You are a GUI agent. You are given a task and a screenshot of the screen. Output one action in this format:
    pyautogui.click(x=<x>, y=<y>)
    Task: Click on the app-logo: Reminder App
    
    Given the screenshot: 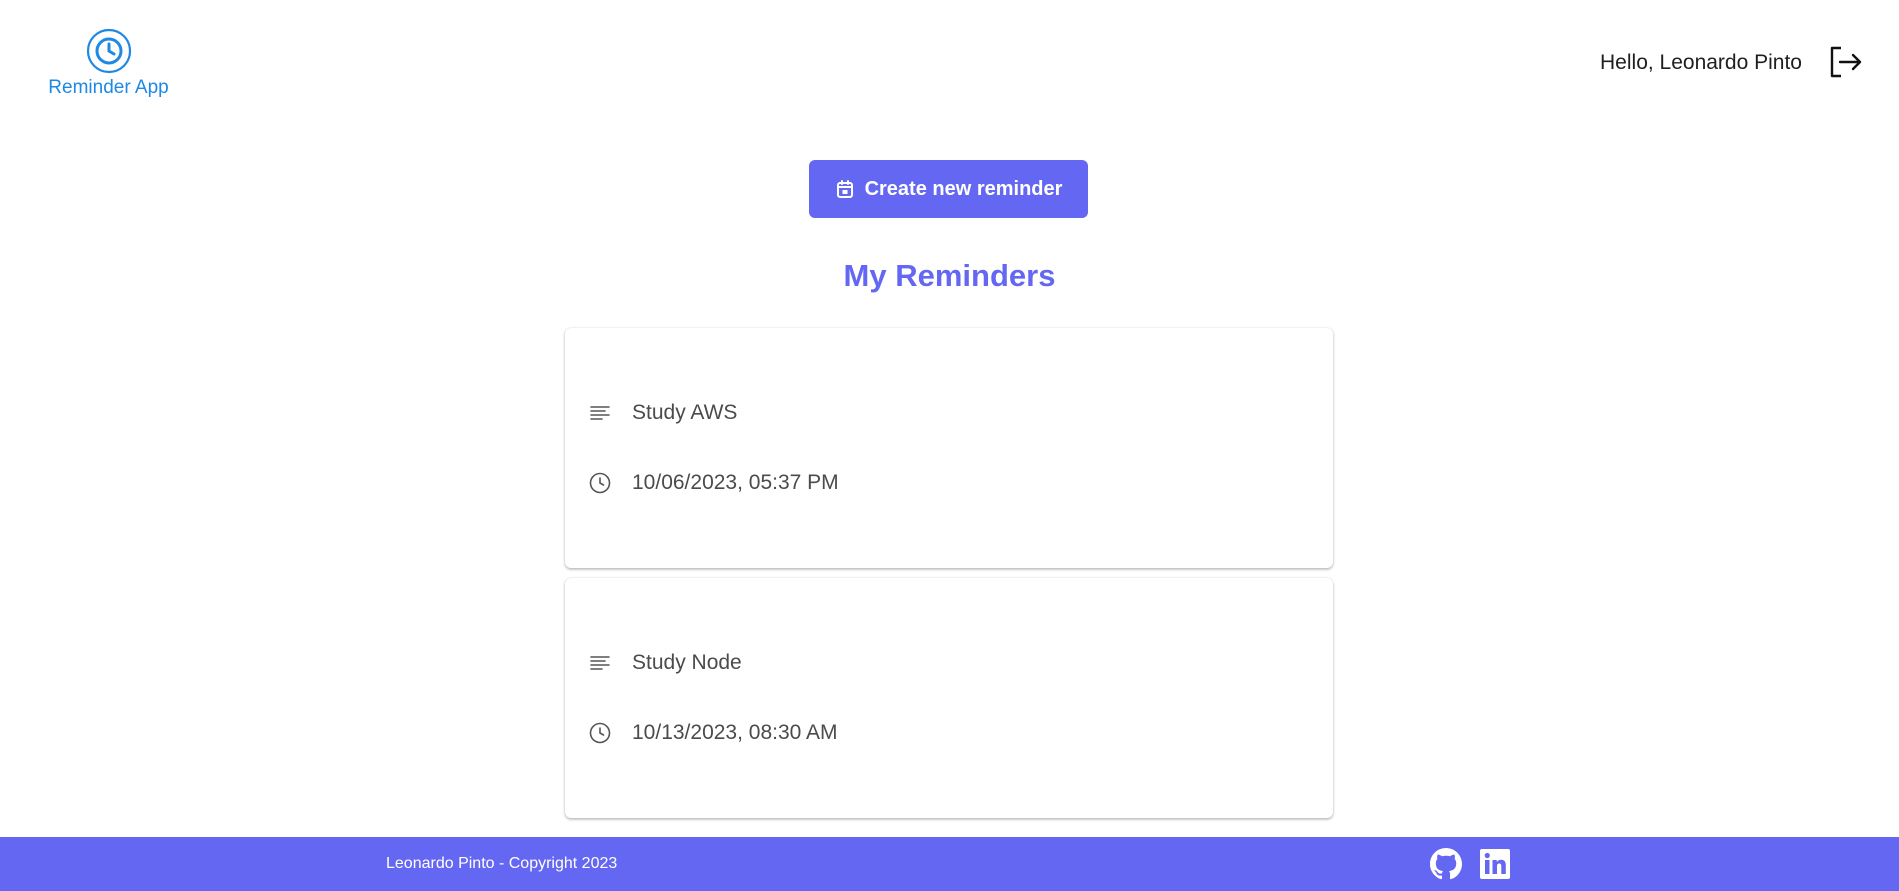 What is the action you would take?
    pyautogui.click(x=108, y=63)
    